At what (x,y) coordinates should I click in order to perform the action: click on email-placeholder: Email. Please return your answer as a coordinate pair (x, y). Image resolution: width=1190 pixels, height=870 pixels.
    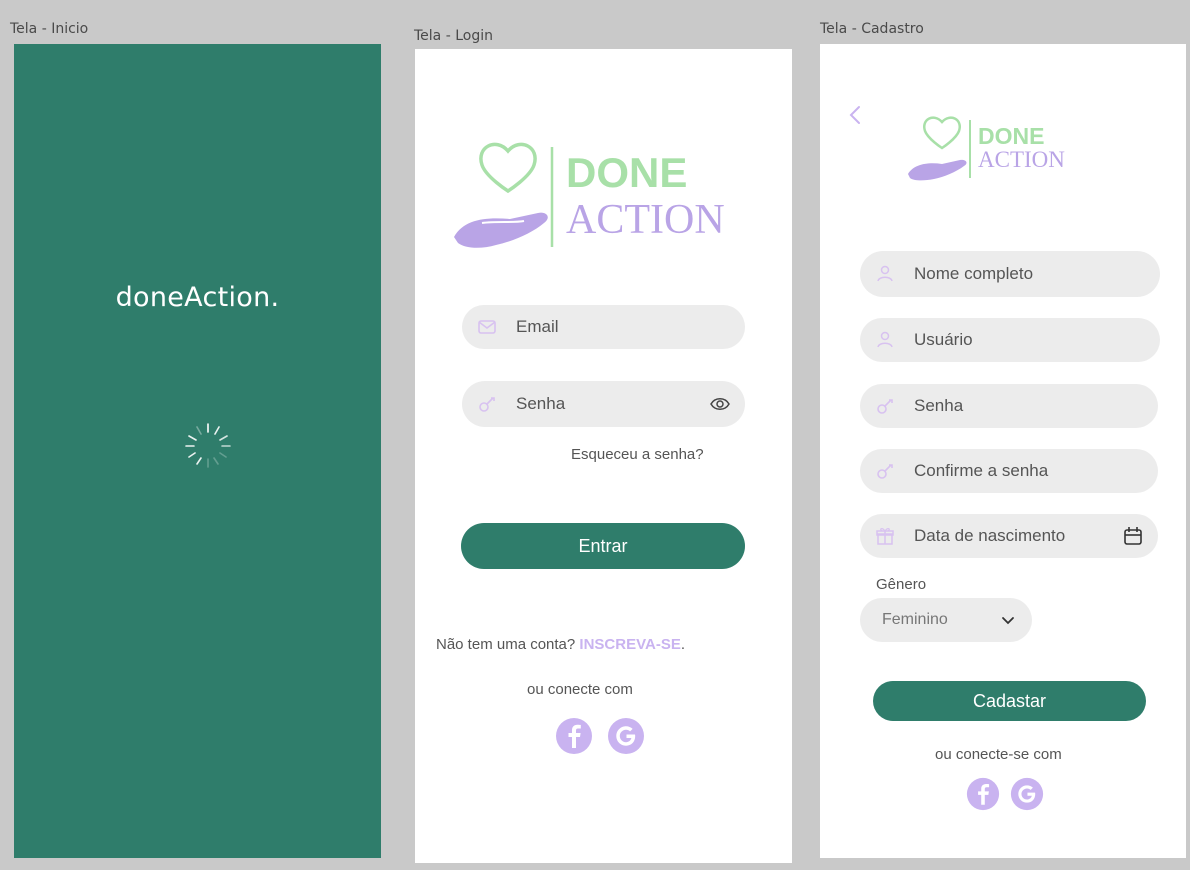
    Looking at the image, I should click on (537, 326).